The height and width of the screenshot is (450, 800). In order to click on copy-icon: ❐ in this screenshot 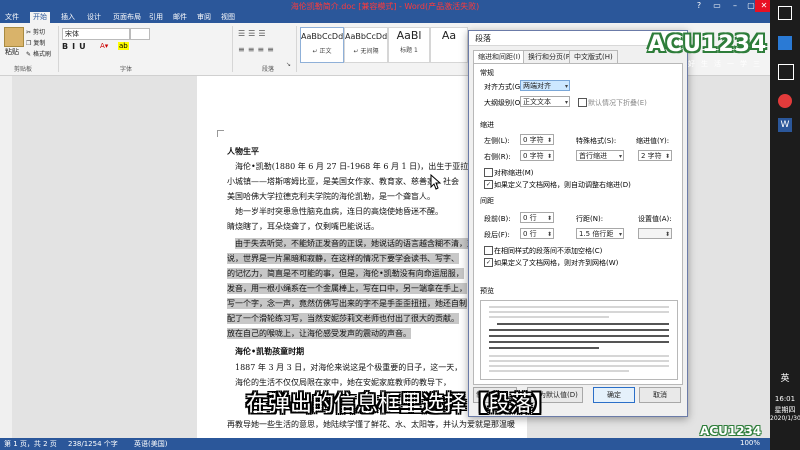, I will do `click(29, 43)`.